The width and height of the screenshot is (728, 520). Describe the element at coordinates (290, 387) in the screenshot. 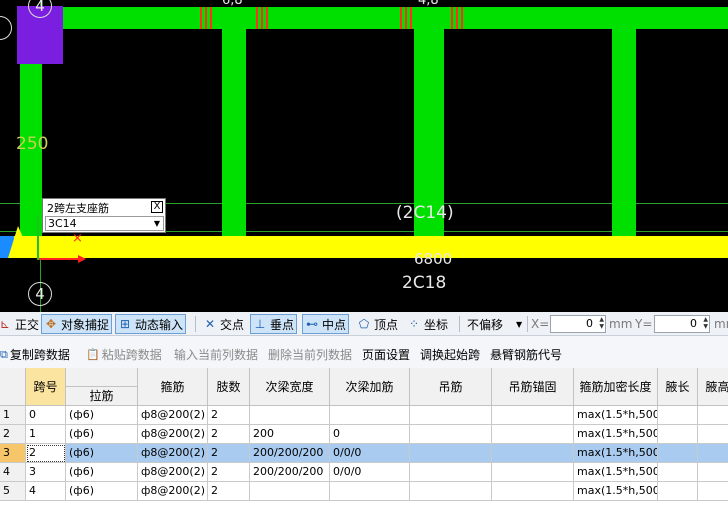

I see `header-sec-width: 次梁宽度` at that location.